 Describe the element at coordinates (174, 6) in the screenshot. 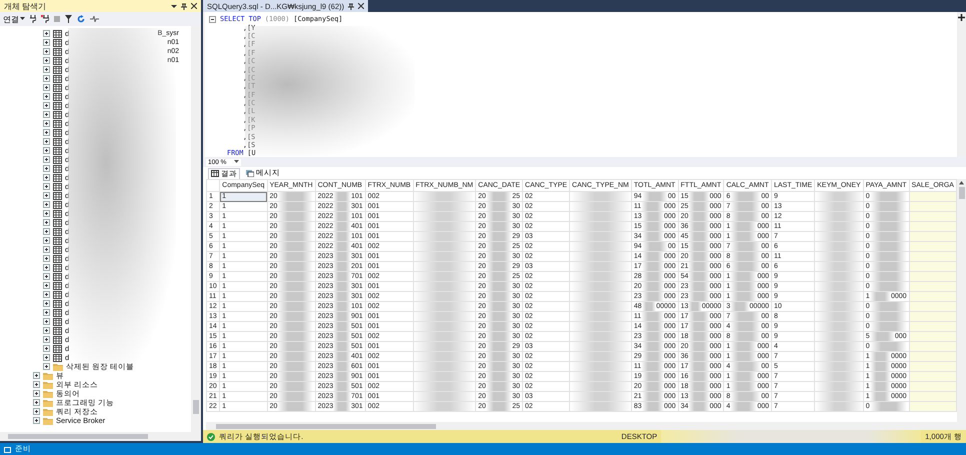

I see `dropdown-icon` at that location.